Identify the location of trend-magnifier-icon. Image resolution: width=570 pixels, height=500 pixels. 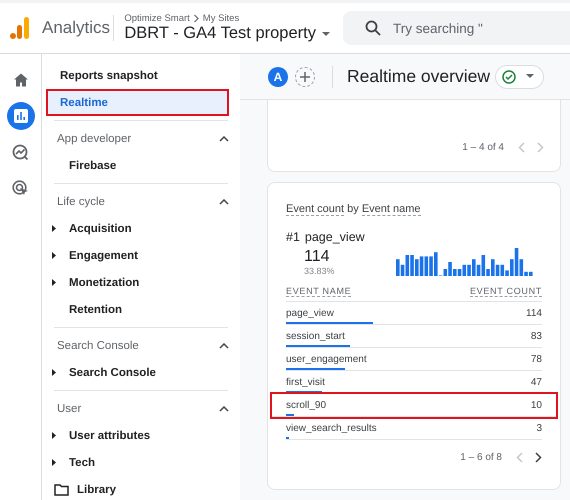
(20, 152).